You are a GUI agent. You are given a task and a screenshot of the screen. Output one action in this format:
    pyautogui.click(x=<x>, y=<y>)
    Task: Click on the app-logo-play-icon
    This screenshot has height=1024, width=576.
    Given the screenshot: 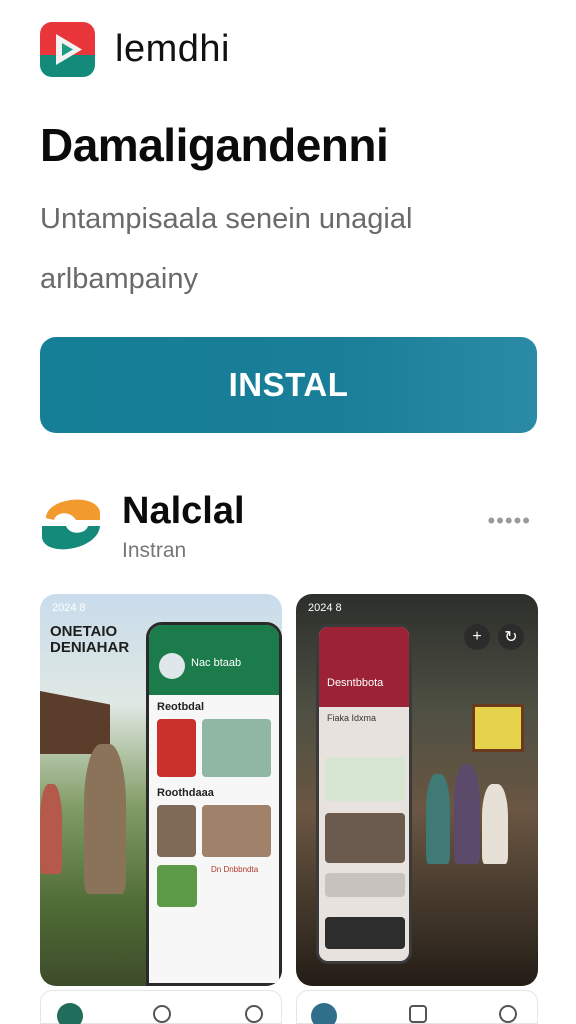 What is the action you would take?
    pyautogui.click(x=67, y=49)
    